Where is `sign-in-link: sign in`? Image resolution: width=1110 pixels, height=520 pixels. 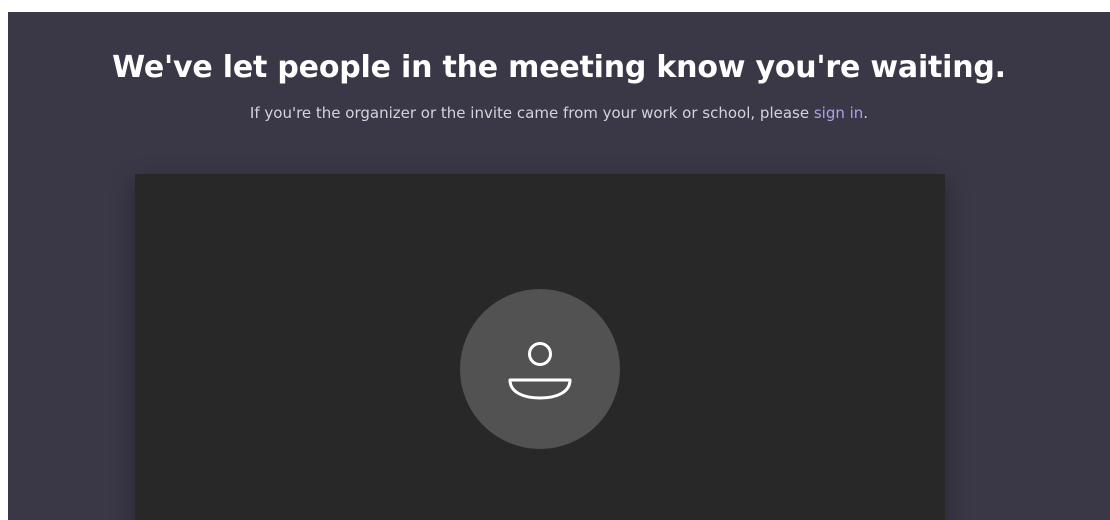 sign-in-link: sign in is located at coordinates (838, 113).